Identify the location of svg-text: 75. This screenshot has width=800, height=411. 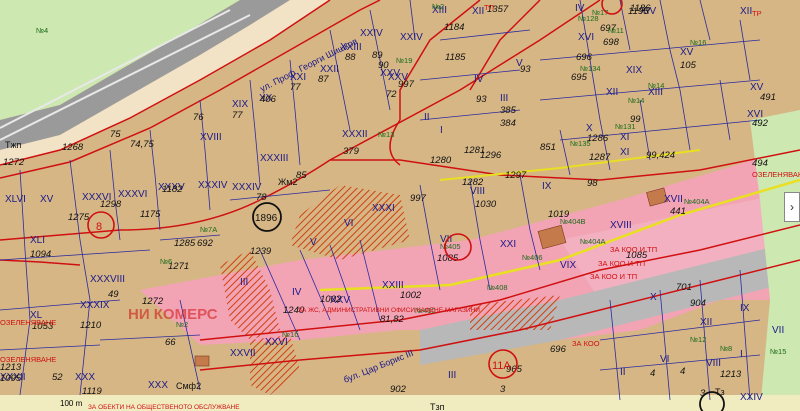
(115, 134).